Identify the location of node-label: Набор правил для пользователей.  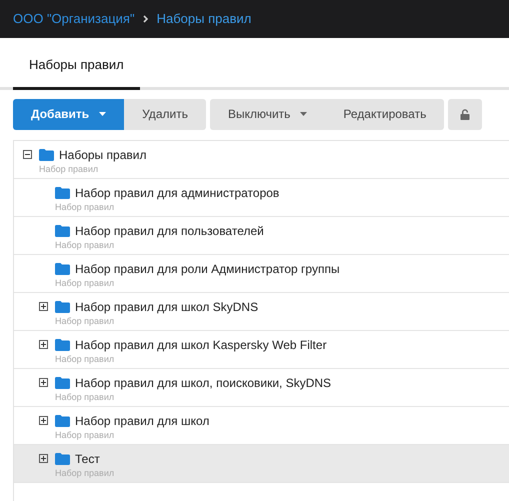
(169, 230).